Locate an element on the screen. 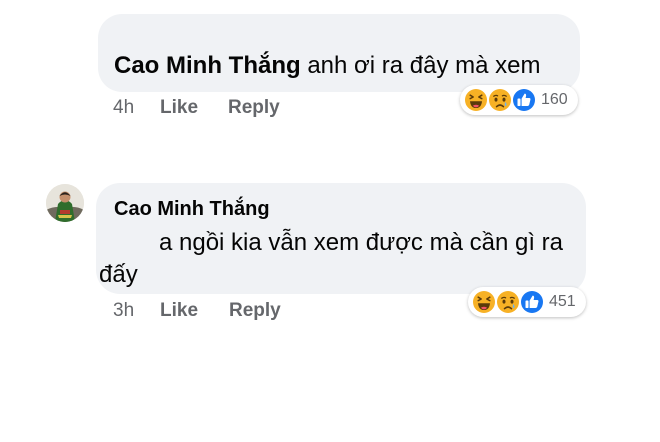 This screenshot has height=442, width=660. comment-actions: 4h Like Reply is located at coordinates (196, 108).